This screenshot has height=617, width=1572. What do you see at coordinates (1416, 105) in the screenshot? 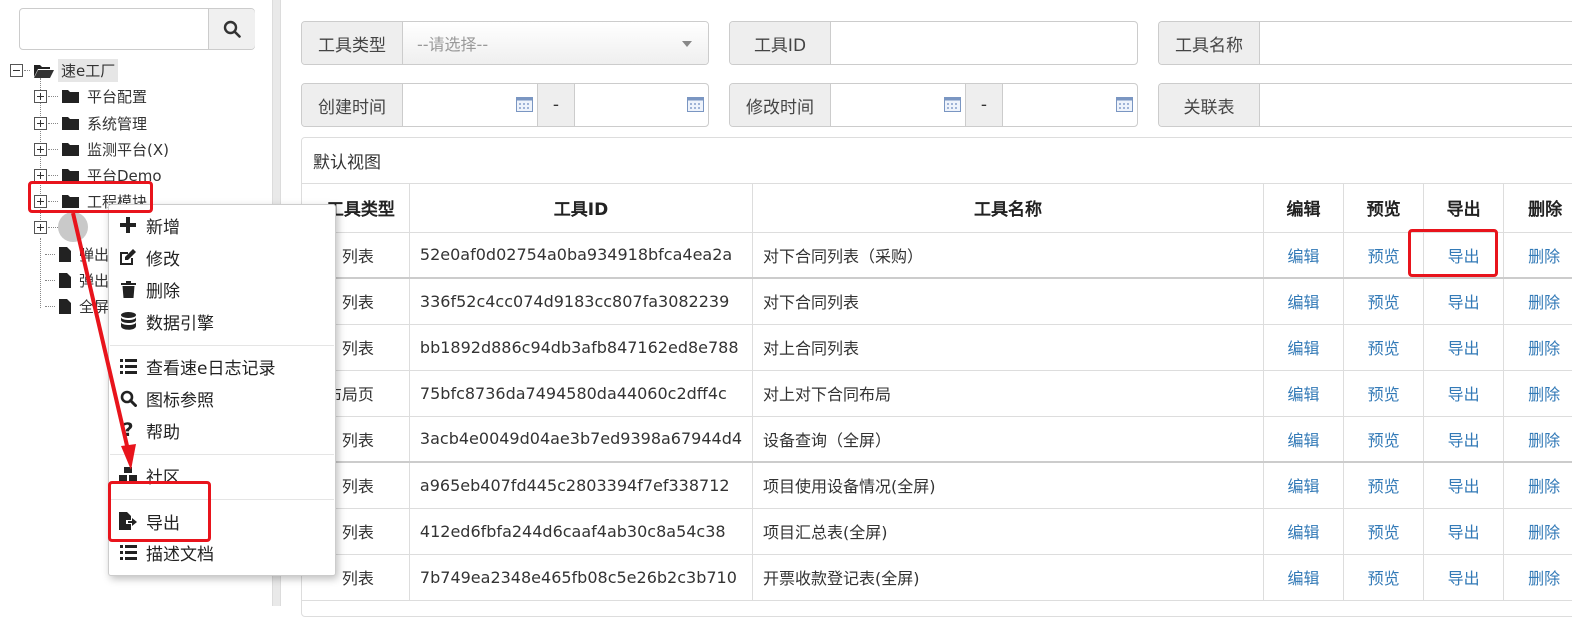
I see `related-table-input` at bounding box center [1416, 105].